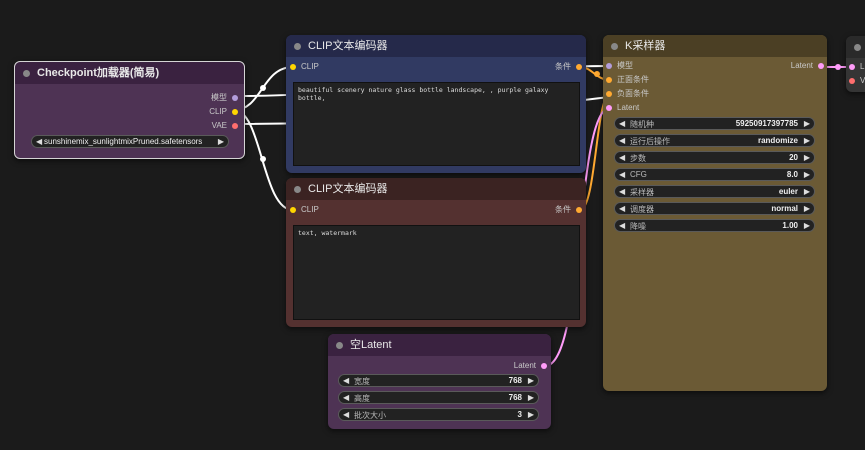 The height and width of the screenshot is (450, 865). What do you see at coordinates (439, 345) in the screenshot?
I see `node-title-bar: 空Latent` at bounding box center [439, 345].